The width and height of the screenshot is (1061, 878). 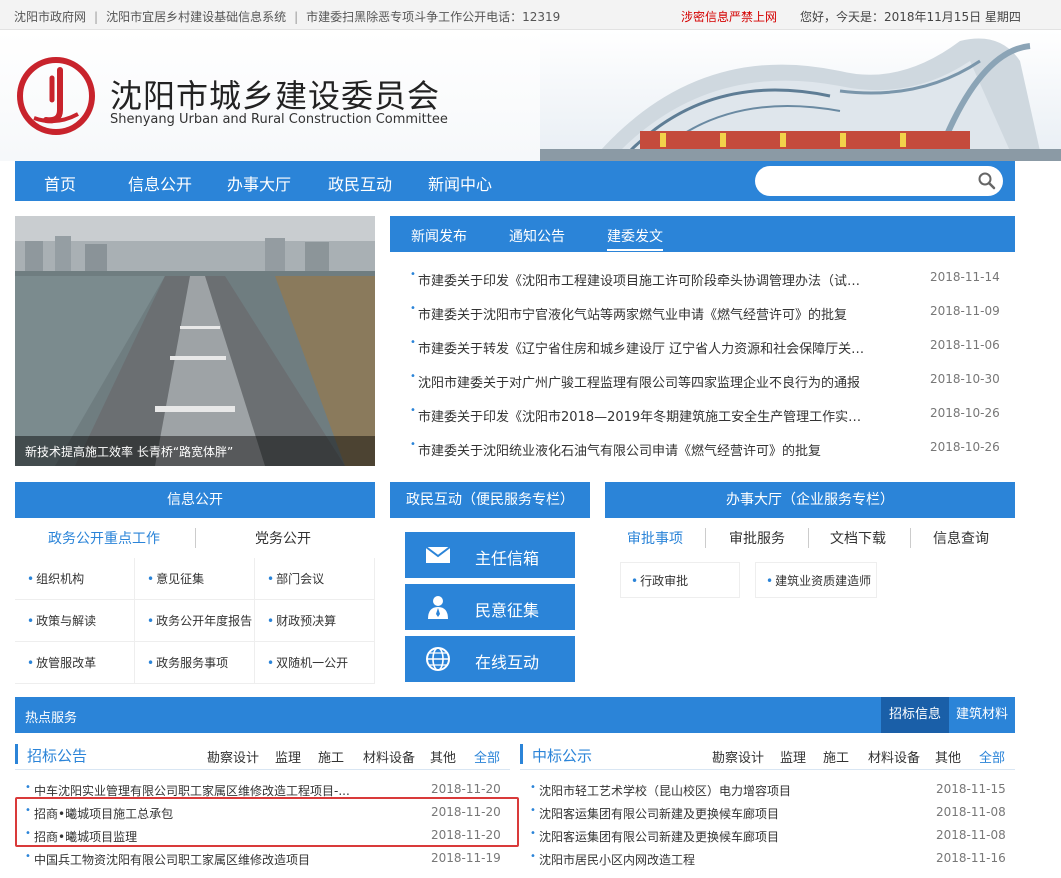 I want to click on tab-building-materials: 建筑材料, so click(x=982, y=715).